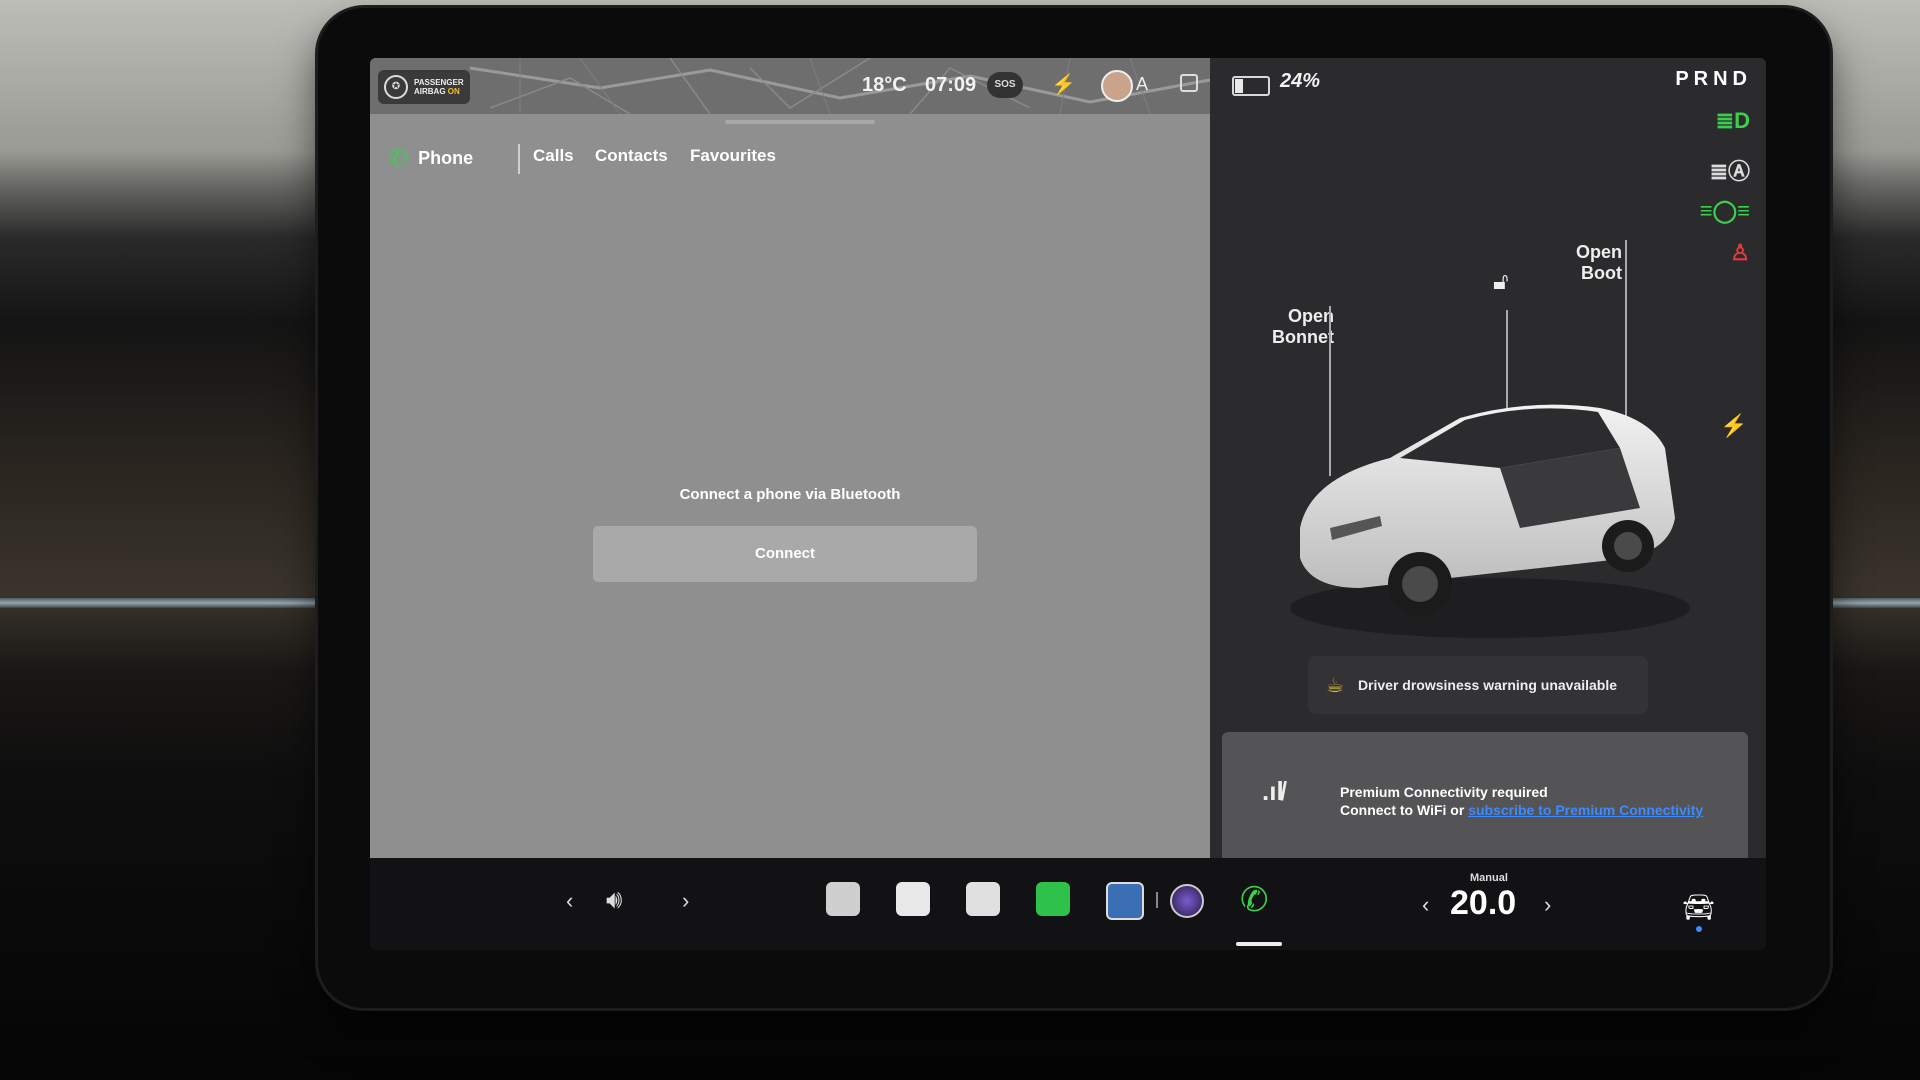 This screenshot has height=1080, width=1920. Describe the element at coordinates (1698, 907) in the screenshot. I see `car-controls-icon: 🚘︎` at that location.